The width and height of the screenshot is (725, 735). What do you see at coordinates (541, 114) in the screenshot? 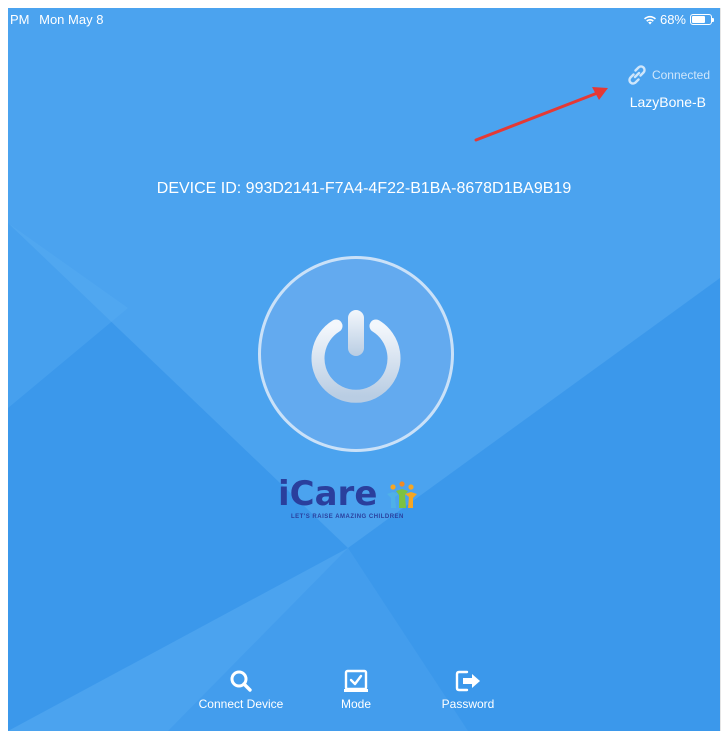
I see `annotation-arrow` at bounding box center [541, 114].